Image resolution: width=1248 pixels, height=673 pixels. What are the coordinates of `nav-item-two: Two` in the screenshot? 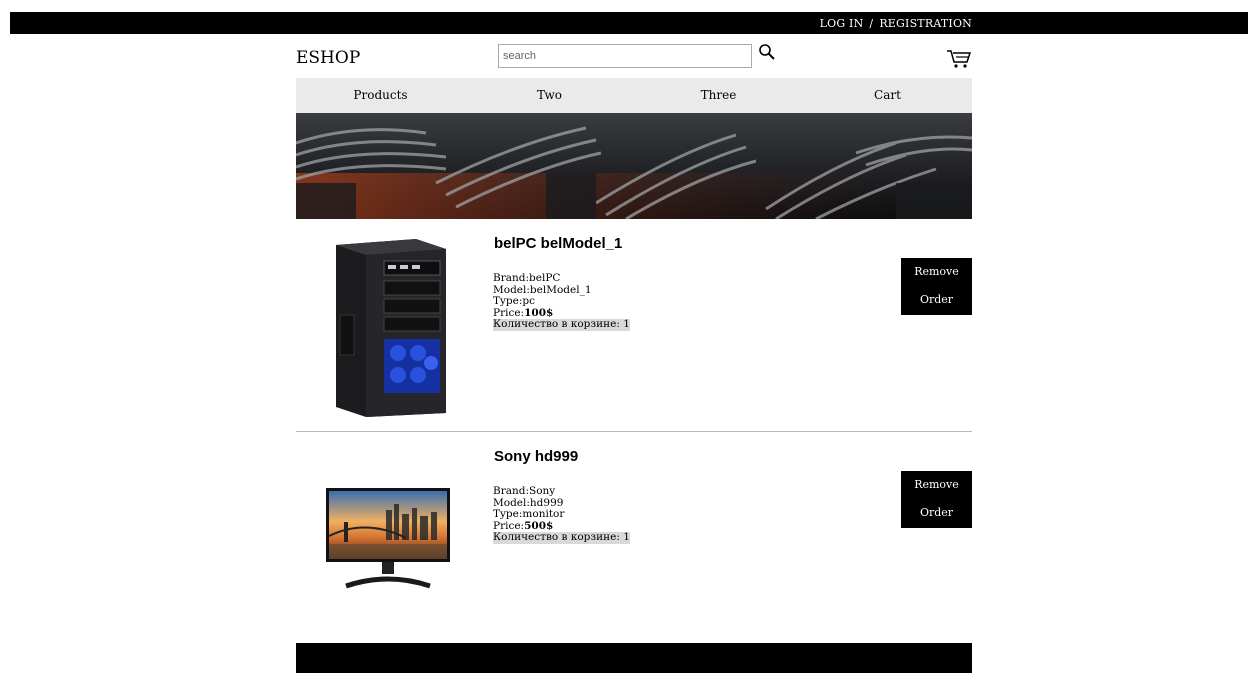 It's located at (549, 95).